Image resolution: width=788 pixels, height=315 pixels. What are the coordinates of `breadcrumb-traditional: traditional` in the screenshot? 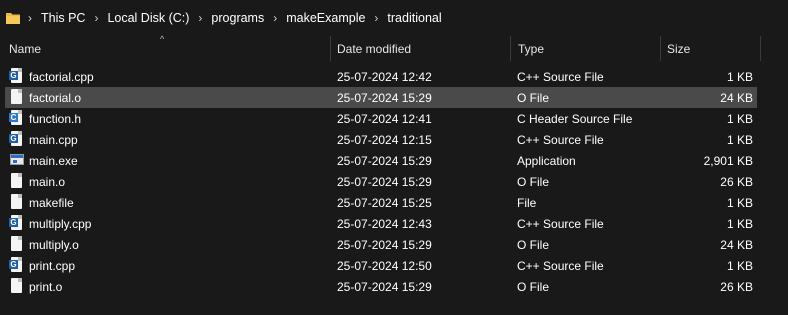 It's located at (414, 18).